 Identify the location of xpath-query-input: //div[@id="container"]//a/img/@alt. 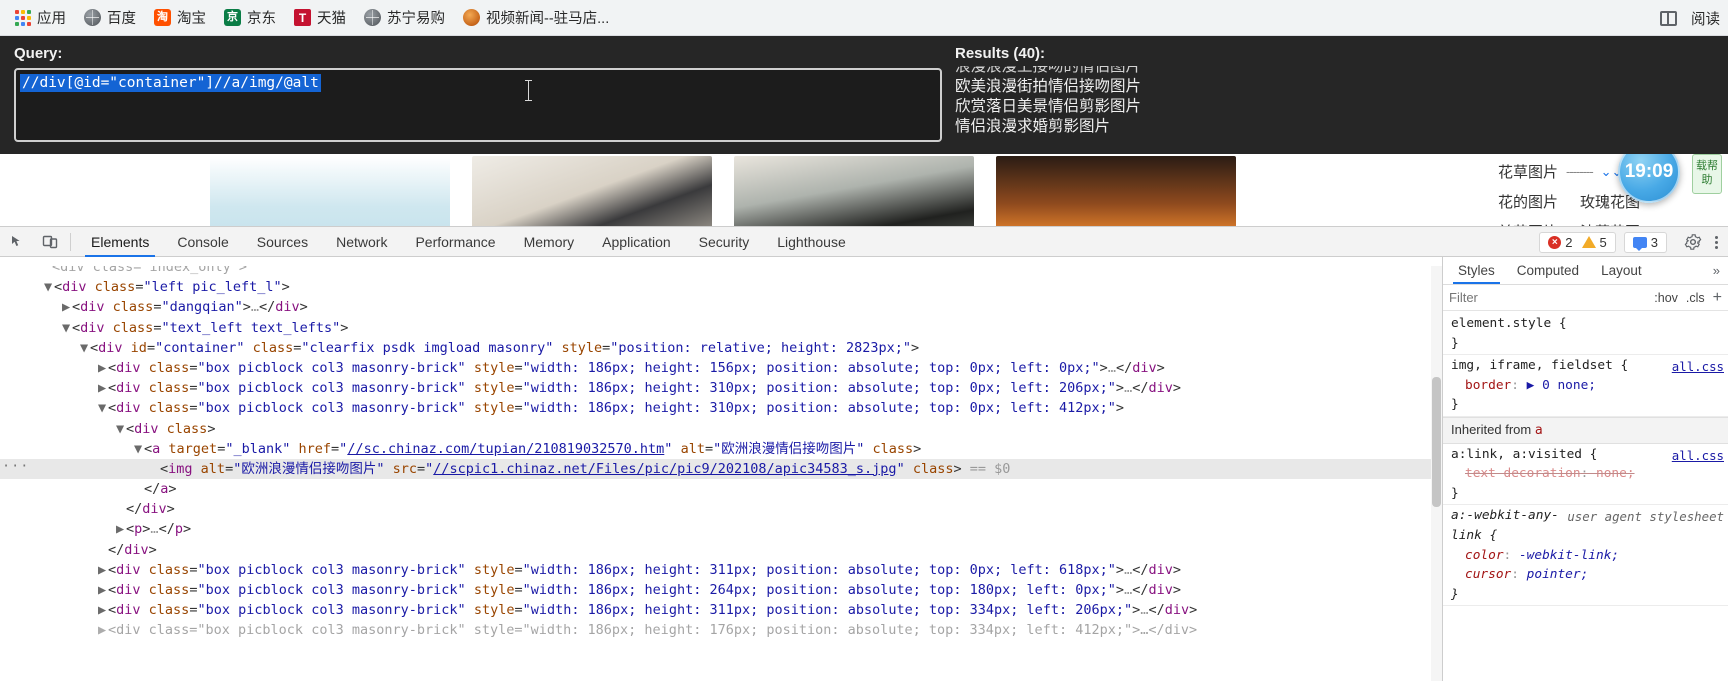
(478, 105).